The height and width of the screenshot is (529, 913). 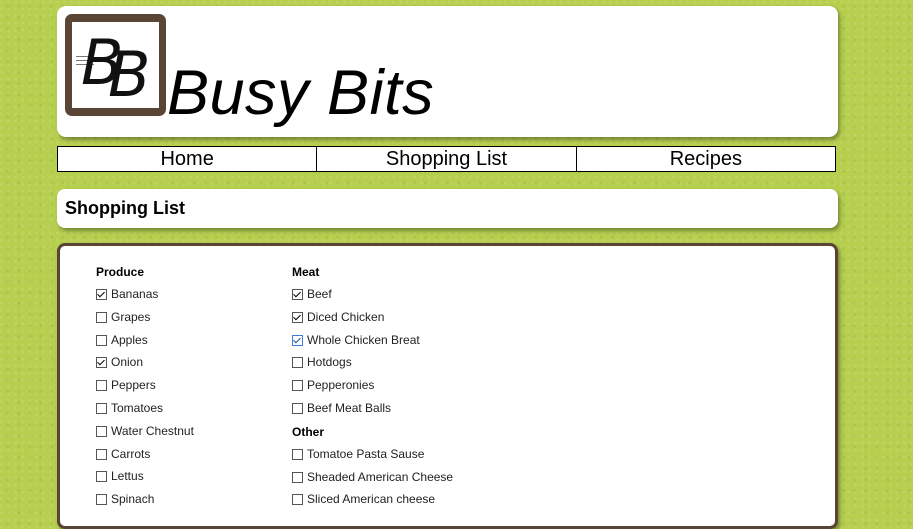 What do you see at coordinates (120, 272) in the screenshot?
I see `produce-heading: Produce` at bounding box center [120, 272].